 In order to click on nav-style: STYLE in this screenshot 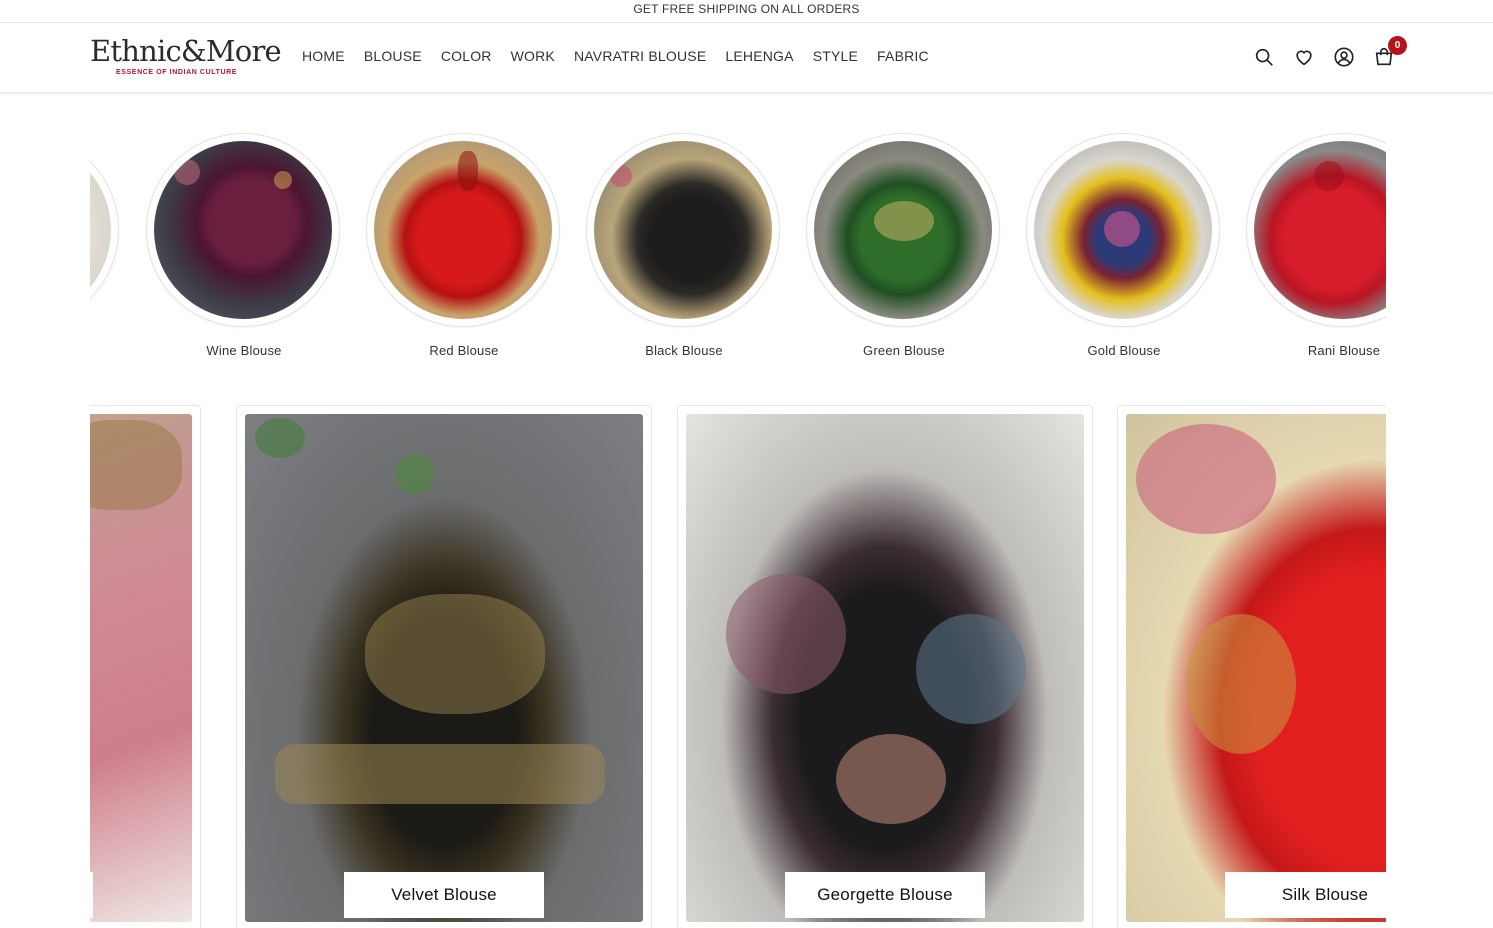, I will do `click(835, 56)`.